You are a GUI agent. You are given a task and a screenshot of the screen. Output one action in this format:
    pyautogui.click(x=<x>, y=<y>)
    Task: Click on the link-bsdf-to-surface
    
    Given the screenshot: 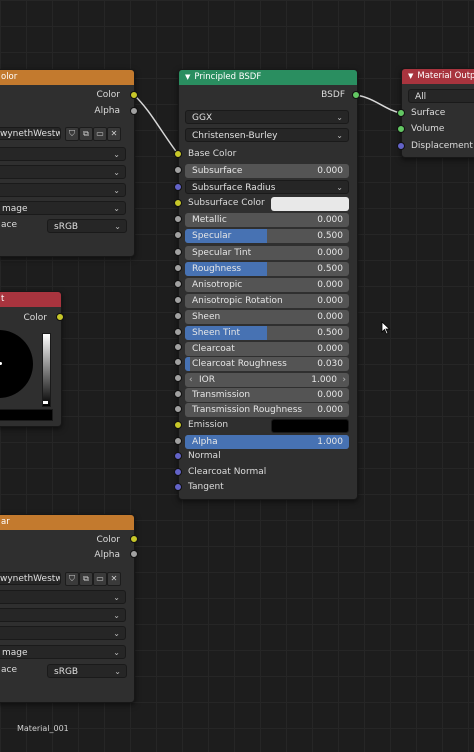 What is the action you would take?
    pyautogui.click(x=378, y=104)
    